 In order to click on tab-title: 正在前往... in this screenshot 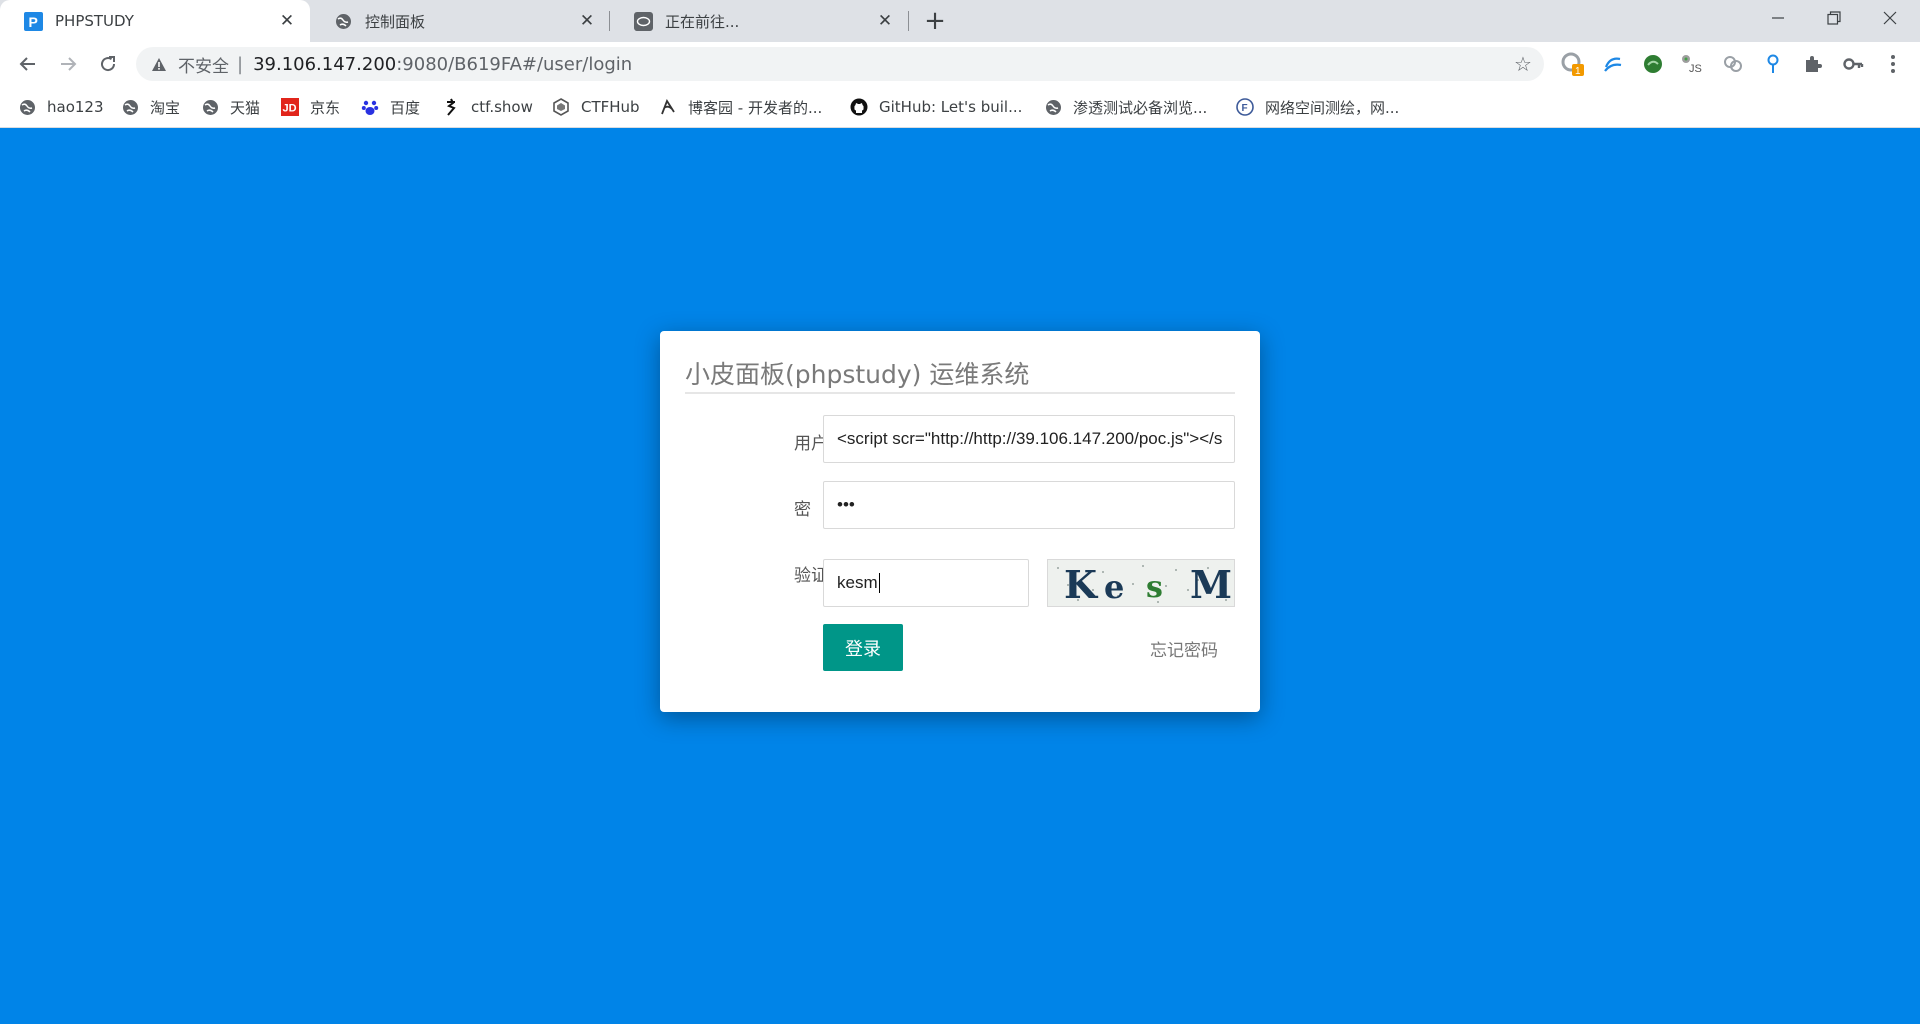, I will do `click(702, 21)`.